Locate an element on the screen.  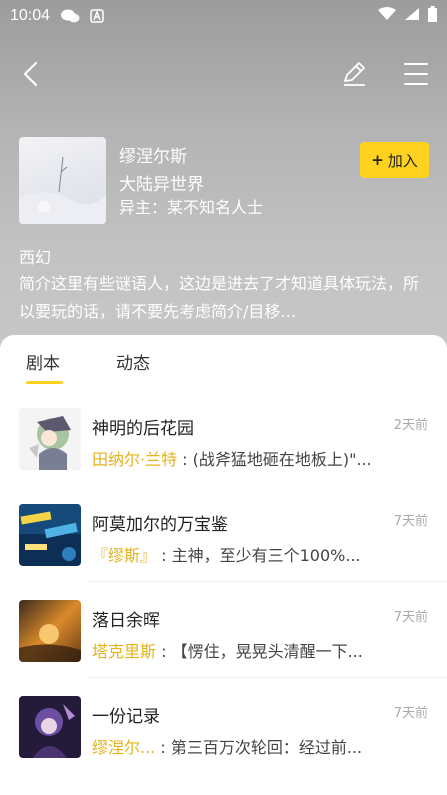
active-tab-indicator is located at coordinates (44, 382).